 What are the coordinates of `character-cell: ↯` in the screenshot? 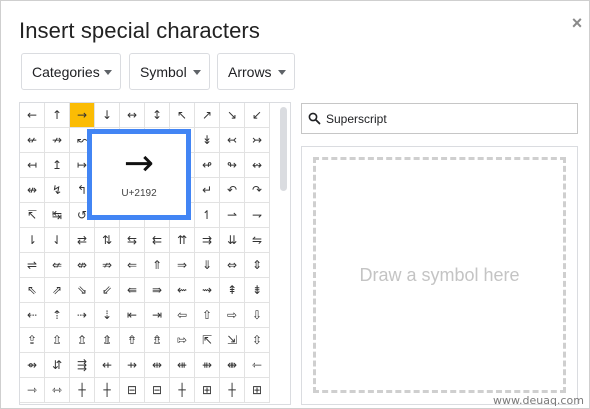 It's located at (57, 190).